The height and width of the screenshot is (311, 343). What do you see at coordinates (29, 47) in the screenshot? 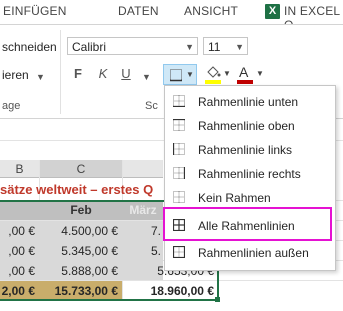
I see `cut-button: schneiden` at bounding box center [29, 47].